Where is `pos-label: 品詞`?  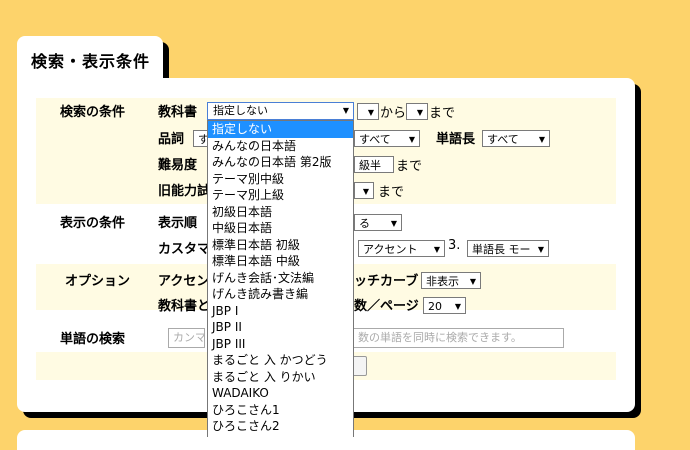
pos-label: 品詞 is located at coordinates (171, 139).